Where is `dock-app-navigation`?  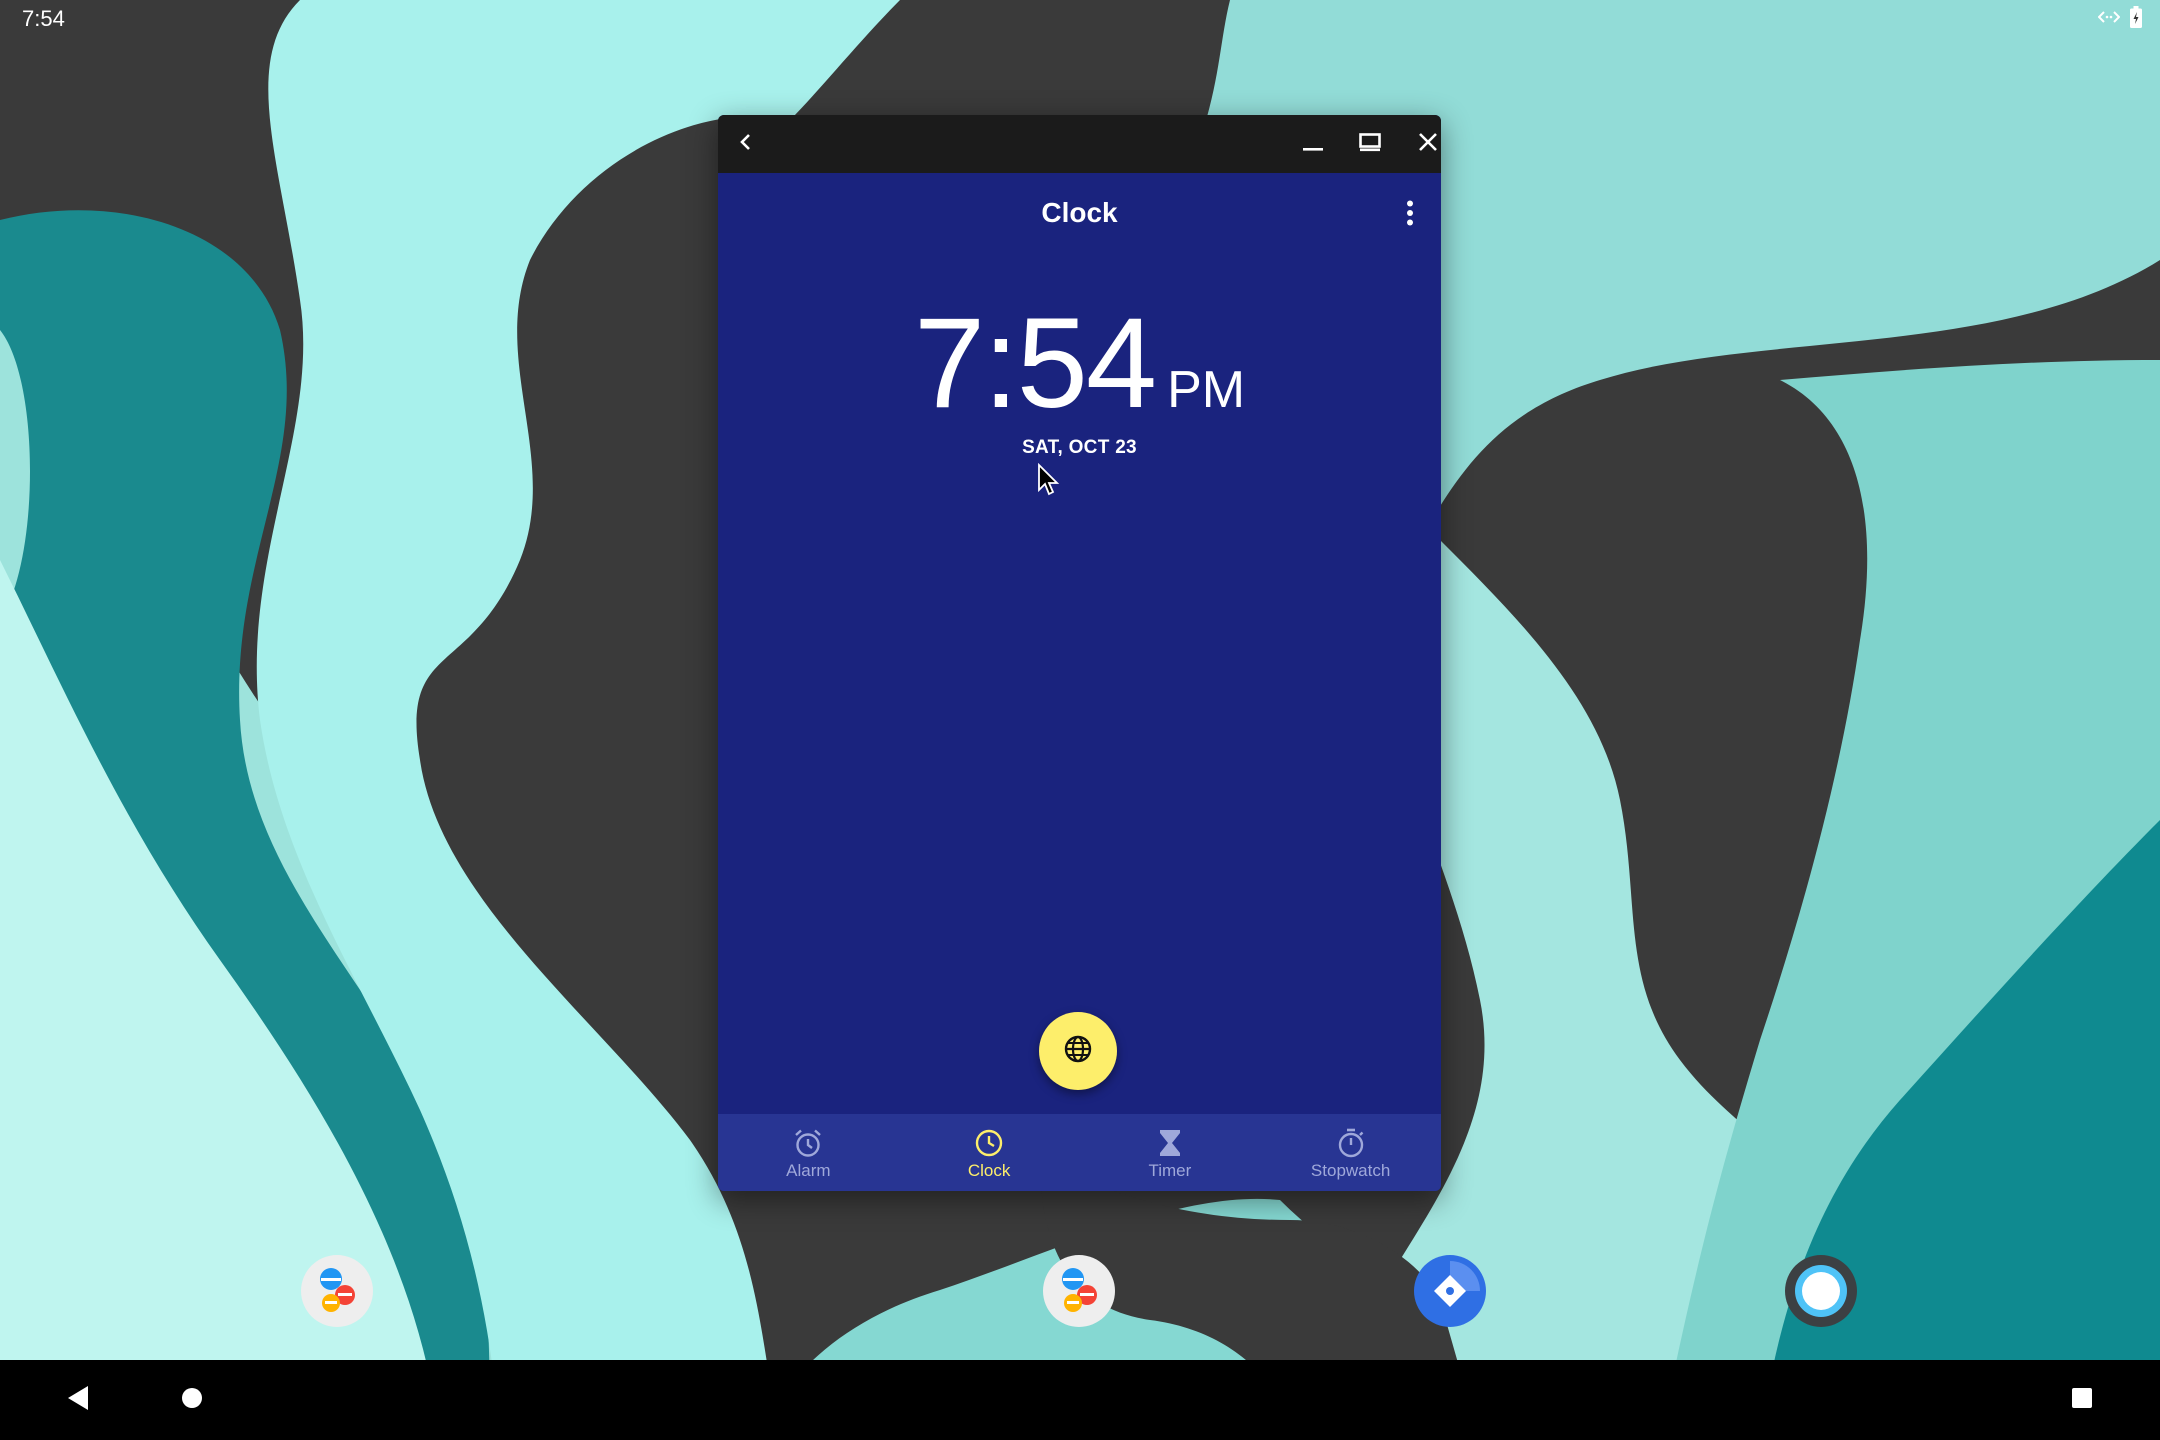 dock-app-navigation is located at coordinates (1450, 1291).